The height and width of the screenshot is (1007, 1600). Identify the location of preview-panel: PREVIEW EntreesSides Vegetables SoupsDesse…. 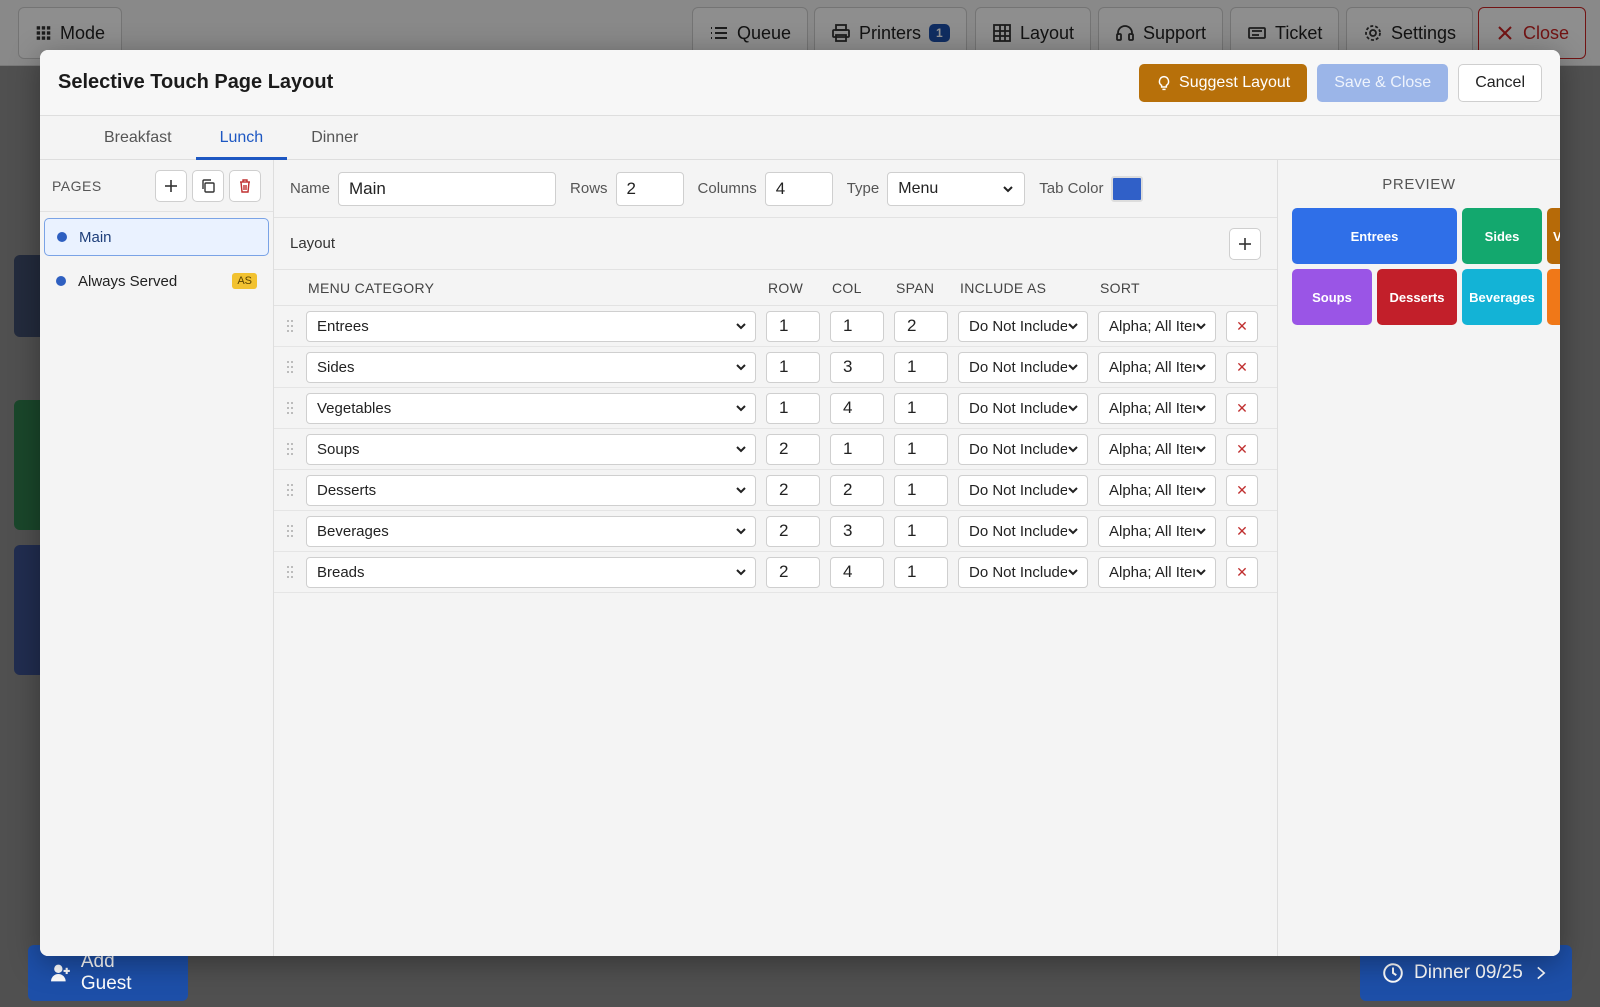
(1419, 558).